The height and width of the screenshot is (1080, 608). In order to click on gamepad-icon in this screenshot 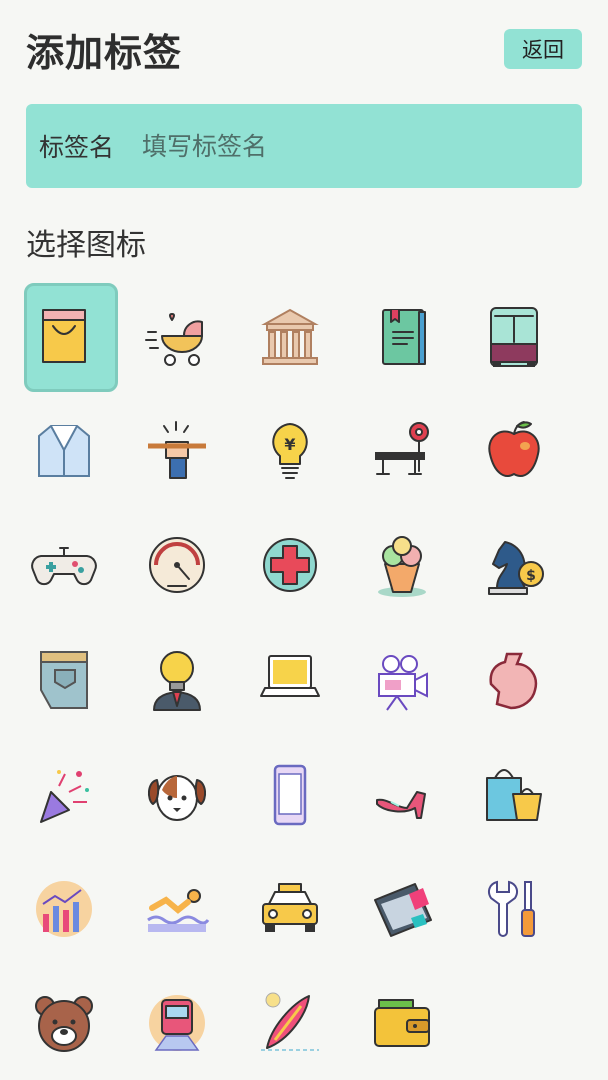, I will do `click(63, 566)`.